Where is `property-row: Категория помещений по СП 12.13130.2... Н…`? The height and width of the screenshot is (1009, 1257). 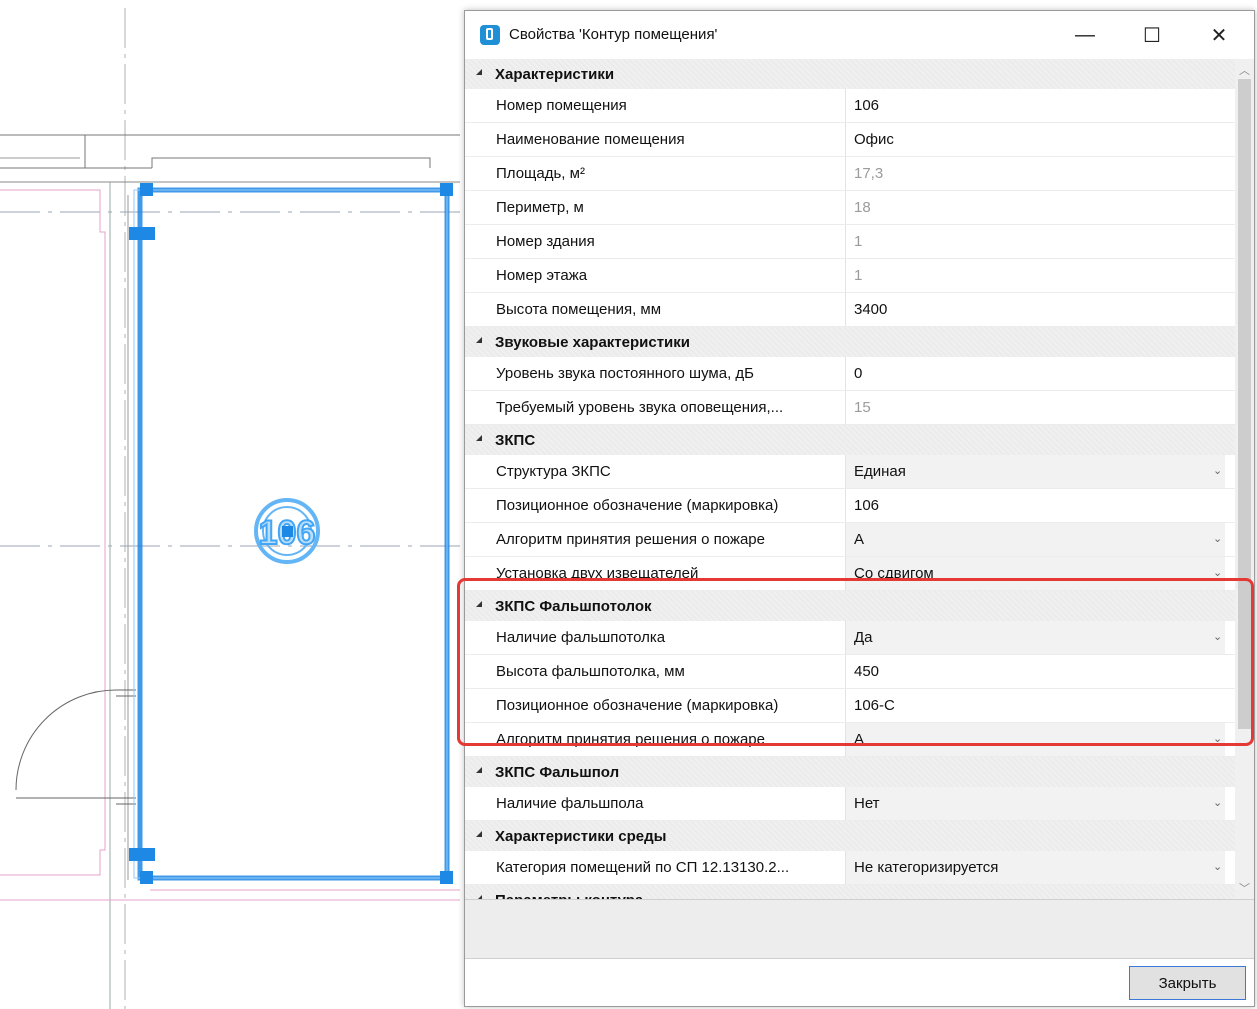
property-row: Категория помещений по СП 12.13130.2... Н… is located at coordinates (850, 868).